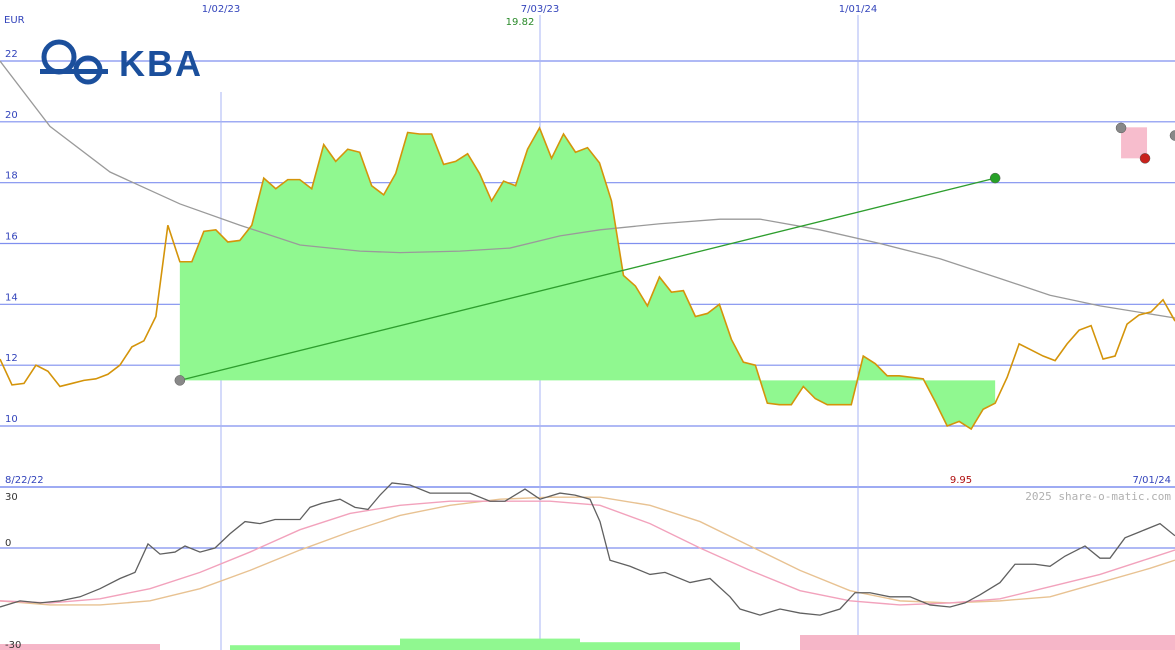 The width and height of the screenshot is (1175, 650). What do you see at coordinates (14, 20) in the screenshot?
I see `currency-label: EUR` at bounding box center [14, 20].